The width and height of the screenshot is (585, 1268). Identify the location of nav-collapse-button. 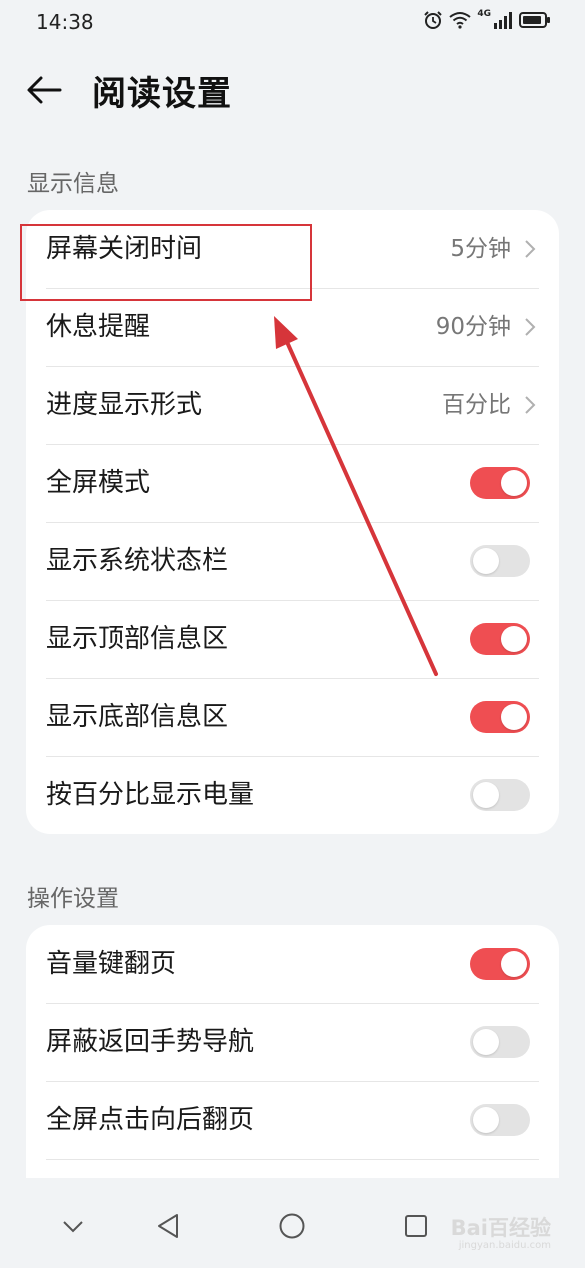
(73, 1226).